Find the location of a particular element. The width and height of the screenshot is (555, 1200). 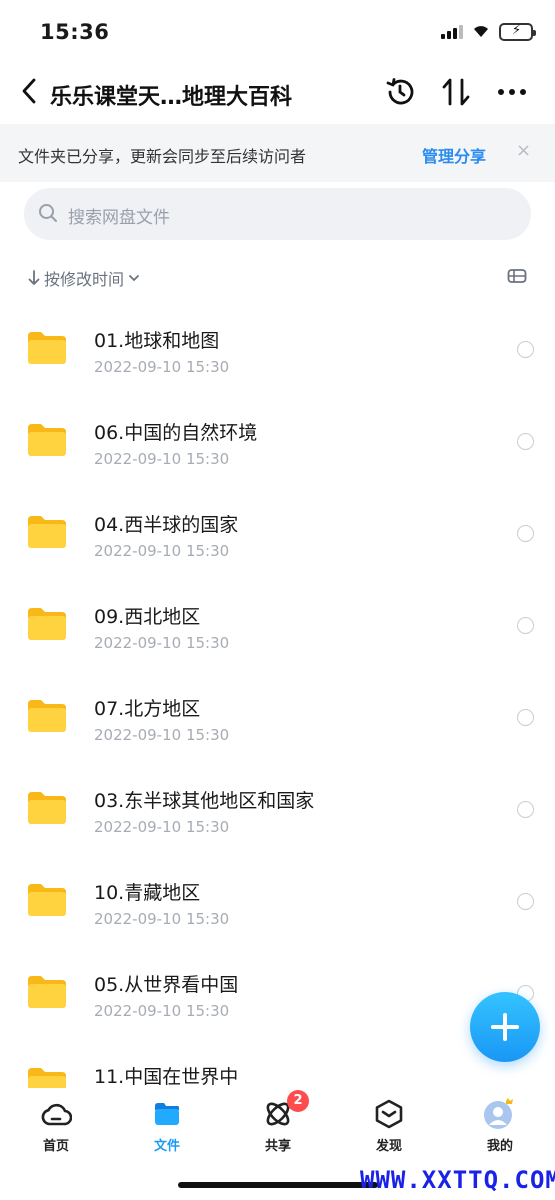

back-button is located at coordinates (29, 91).